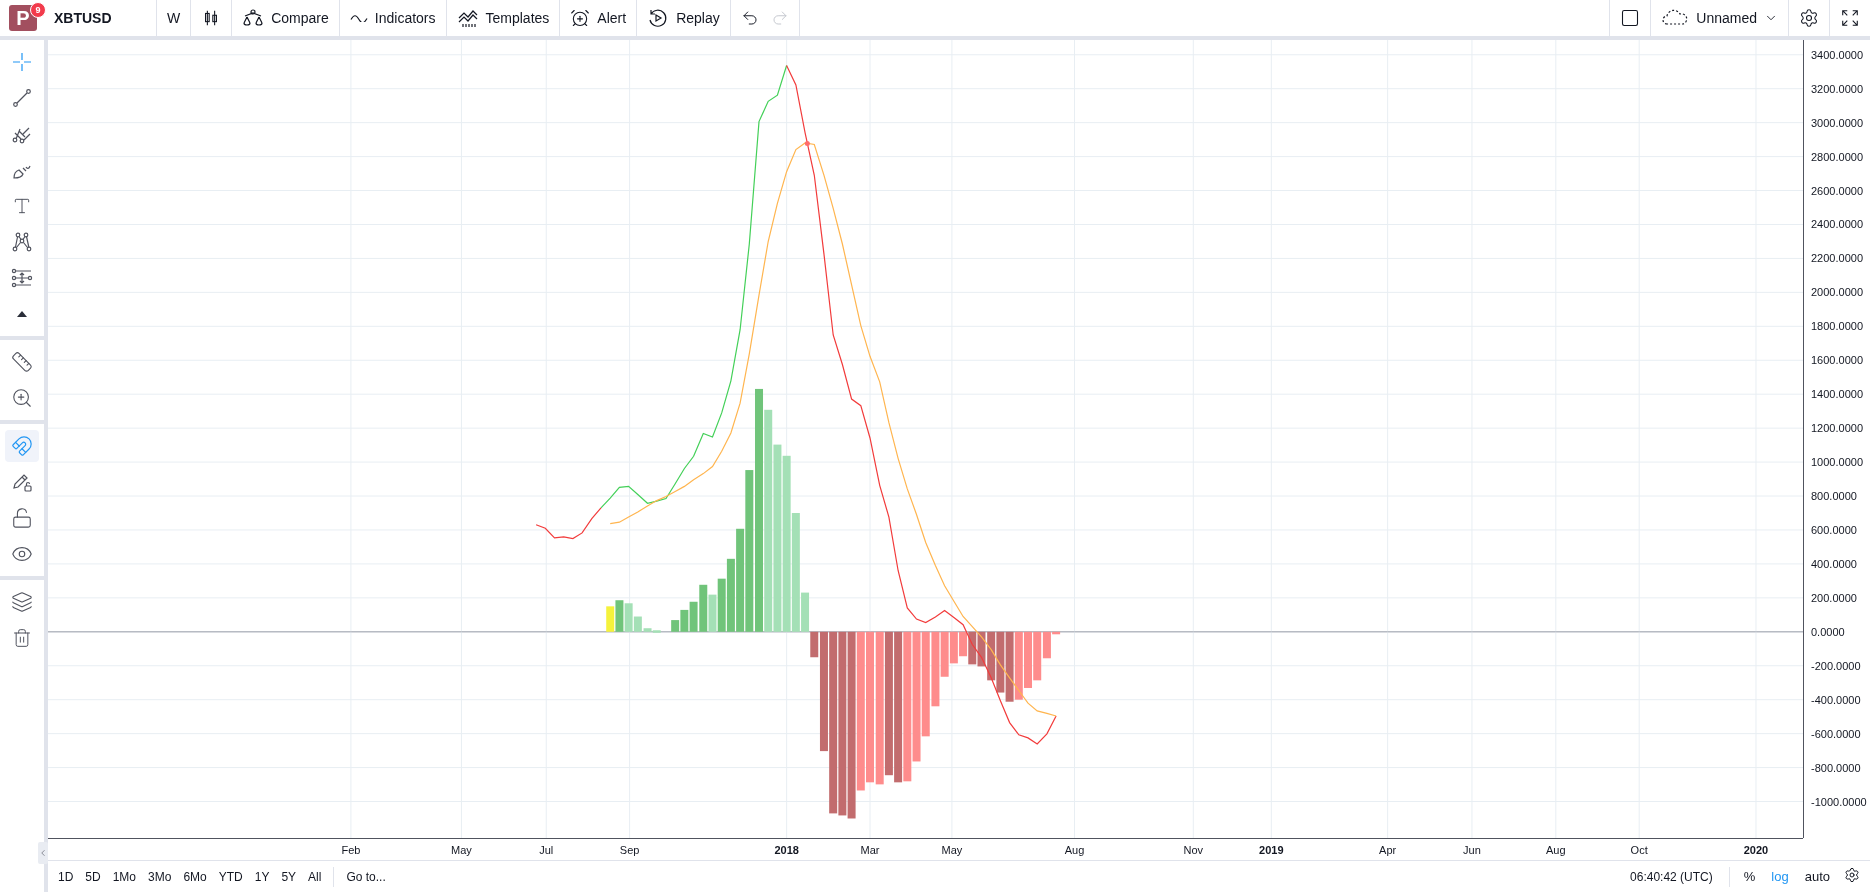 This screenshot has width=1870, height=892. Describe the element at coordinates (124, 876) in the screenshot. I see `range-button: 1Mo` at that location.